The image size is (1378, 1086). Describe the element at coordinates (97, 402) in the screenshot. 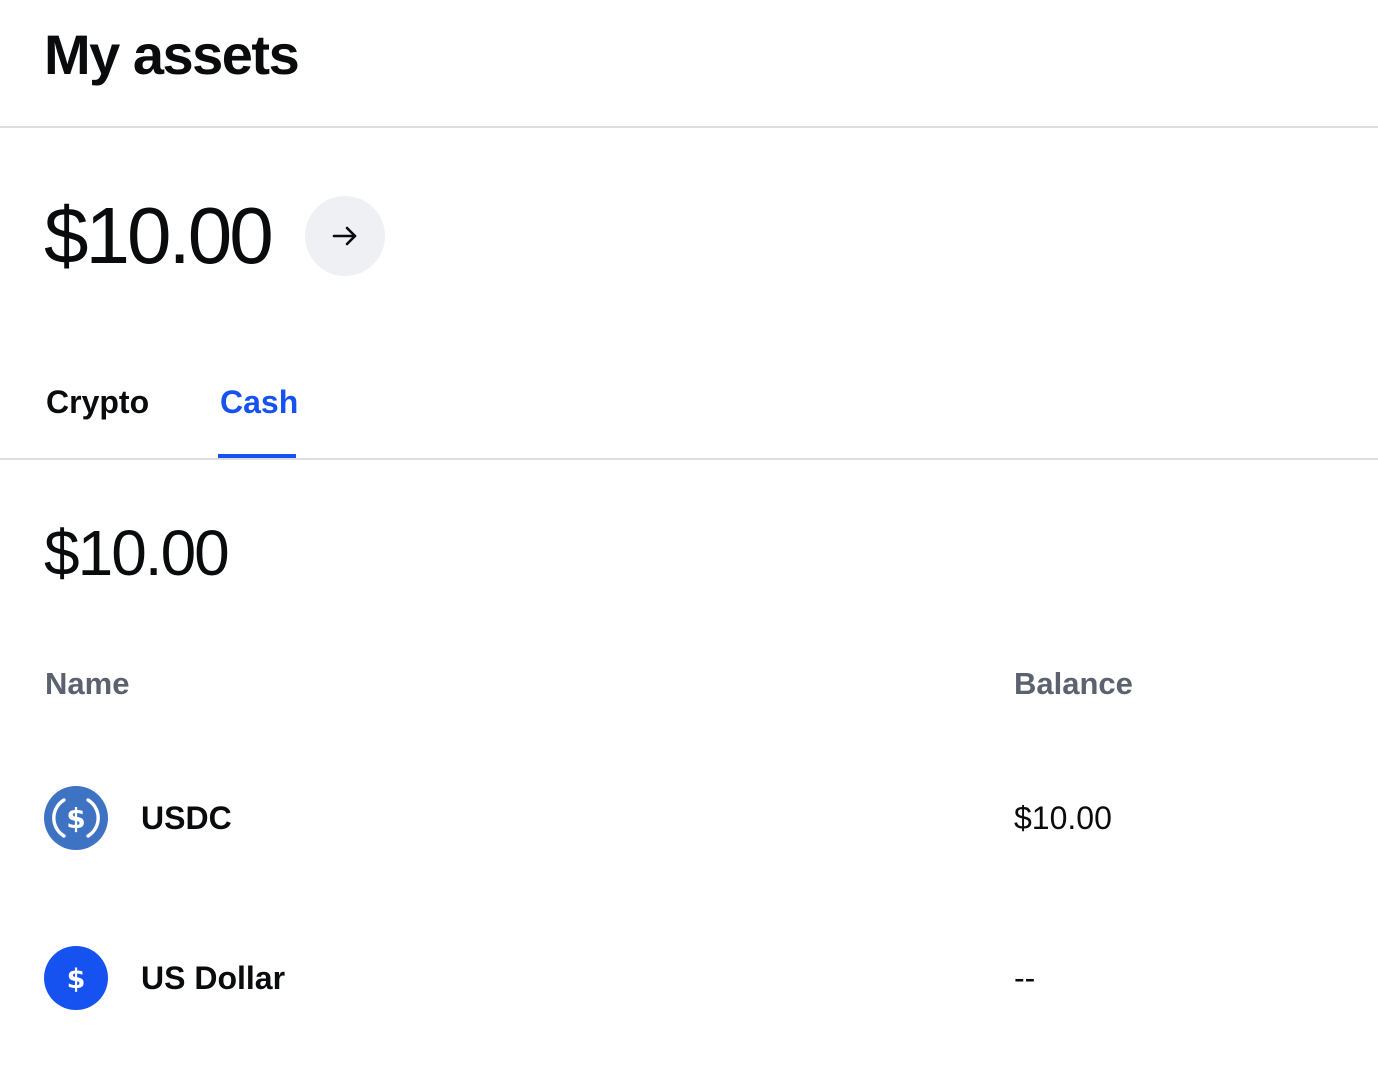

I see `tab-crypto: Crypto` at that location.